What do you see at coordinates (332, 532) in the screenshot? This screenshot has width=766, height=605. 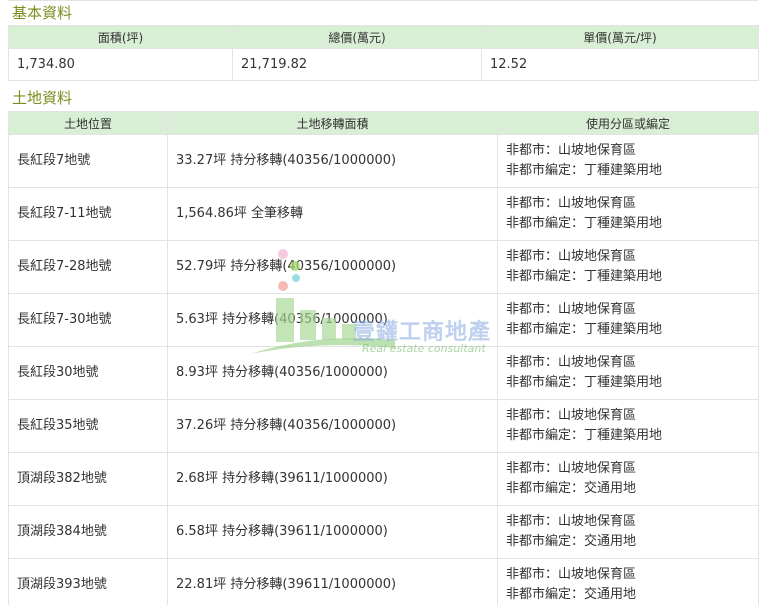 I see `transfer-area: 6.58坪 持分移轉(39611/1000000)` at bounding box center [332, 532].